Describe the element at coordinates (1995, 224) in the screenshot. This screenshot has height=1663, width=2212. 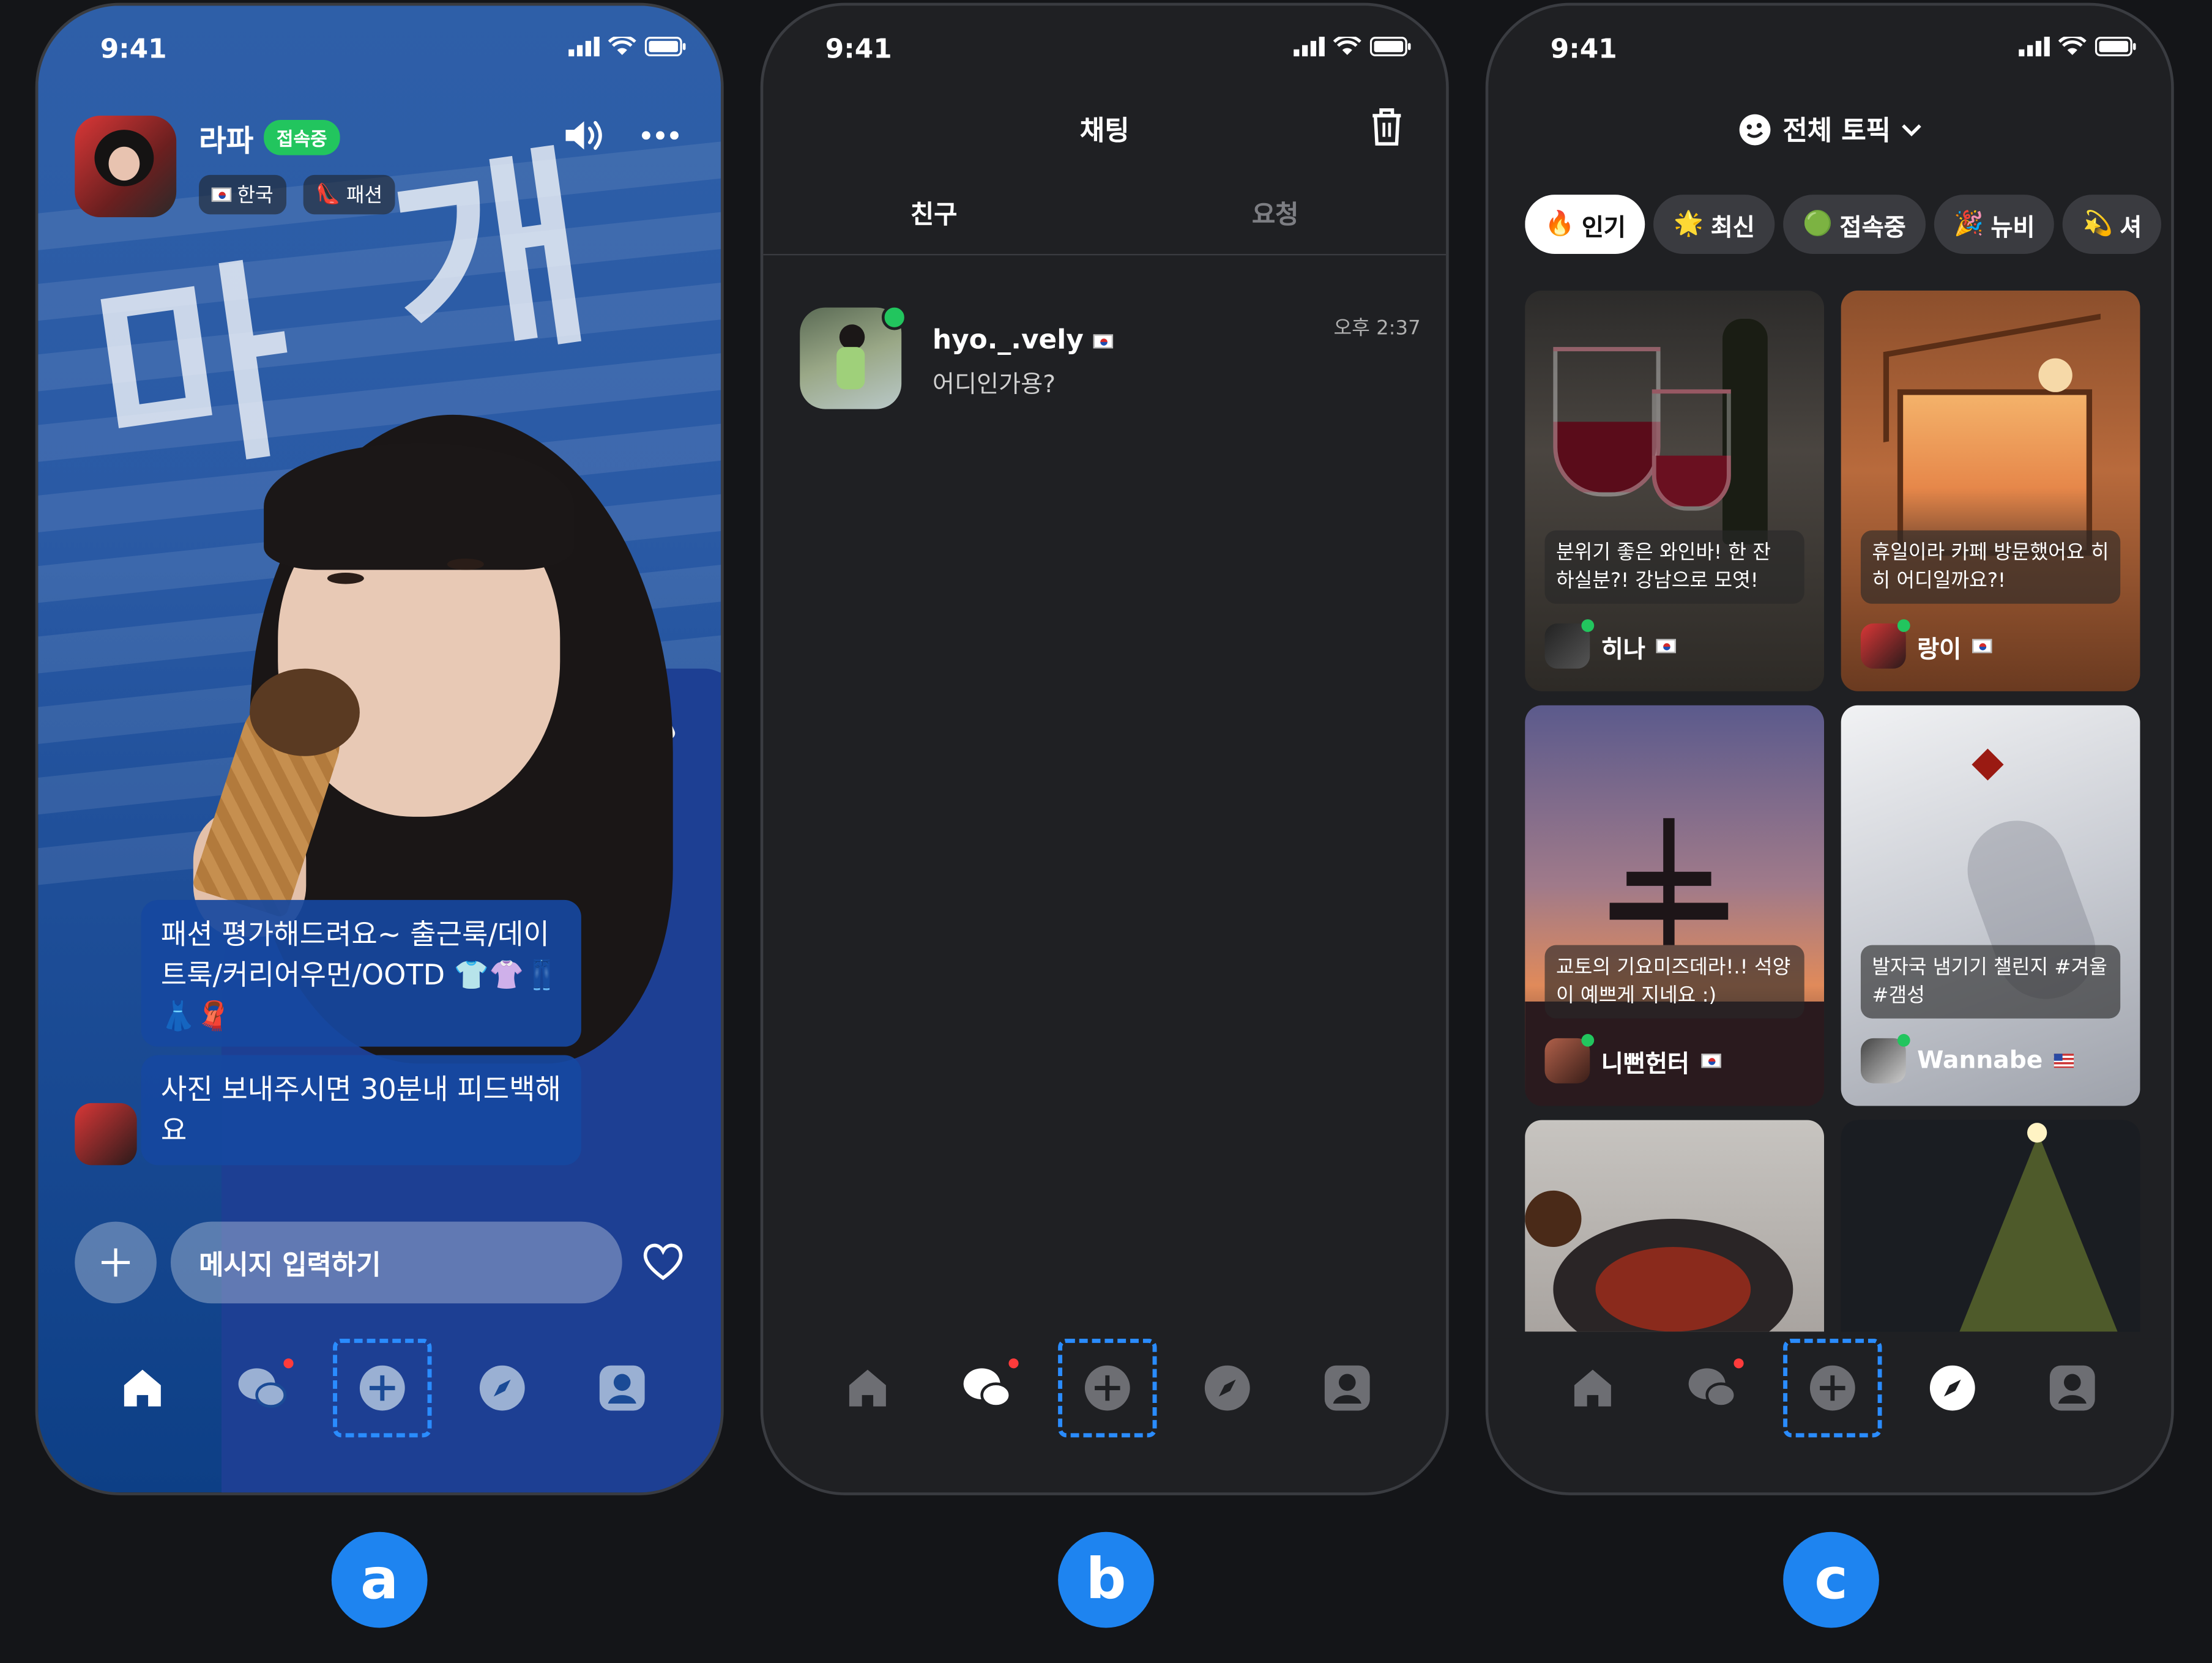
I see `filter-newbie: 🎉 뉴비` at that location.